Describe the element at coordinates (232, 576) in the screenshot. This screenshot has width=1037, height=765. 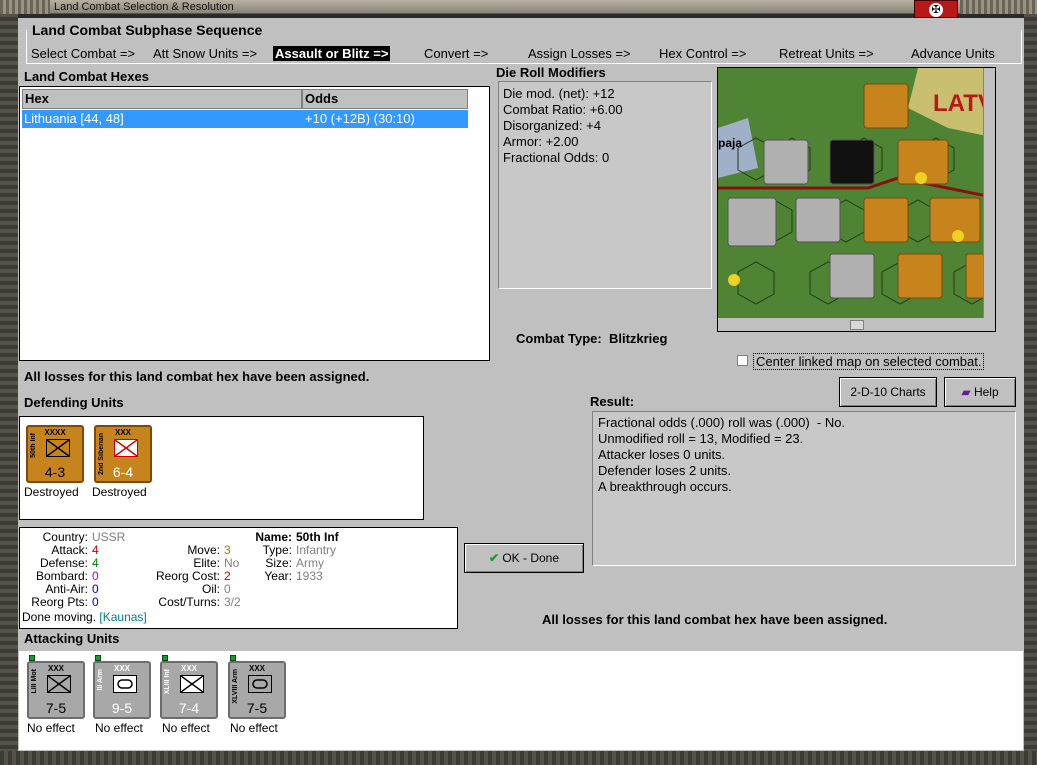
I see `info-values-col2: 3 No 2 0 3/2` at that location.